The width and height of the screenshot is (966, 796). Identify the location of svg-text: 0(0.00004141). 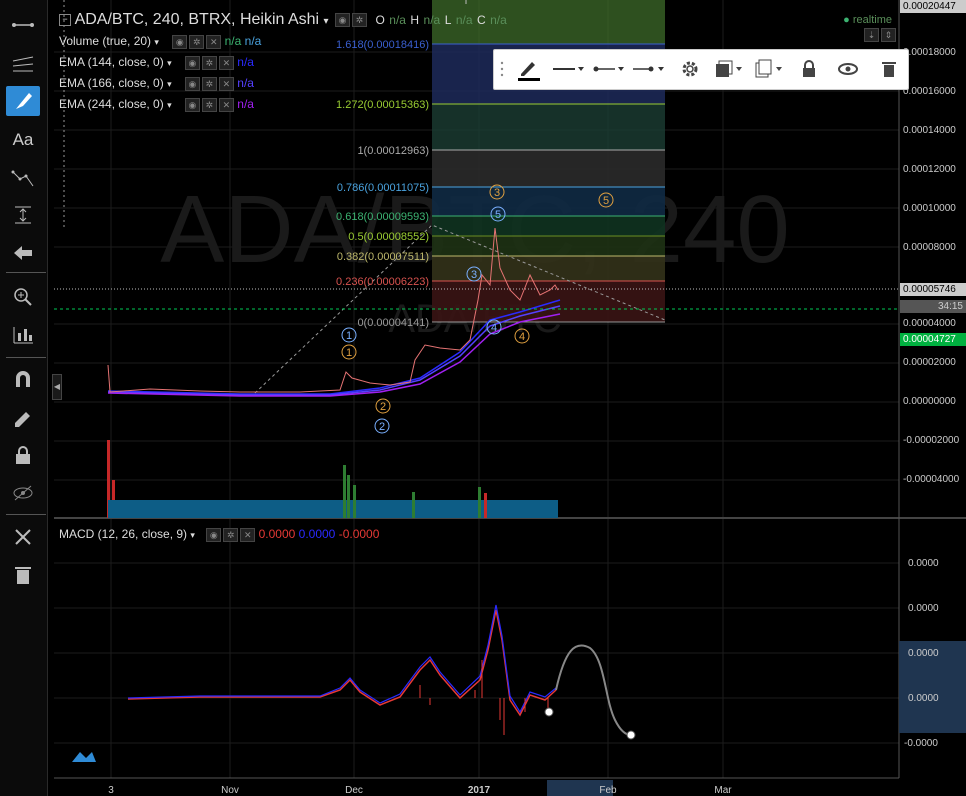
(393, 323).